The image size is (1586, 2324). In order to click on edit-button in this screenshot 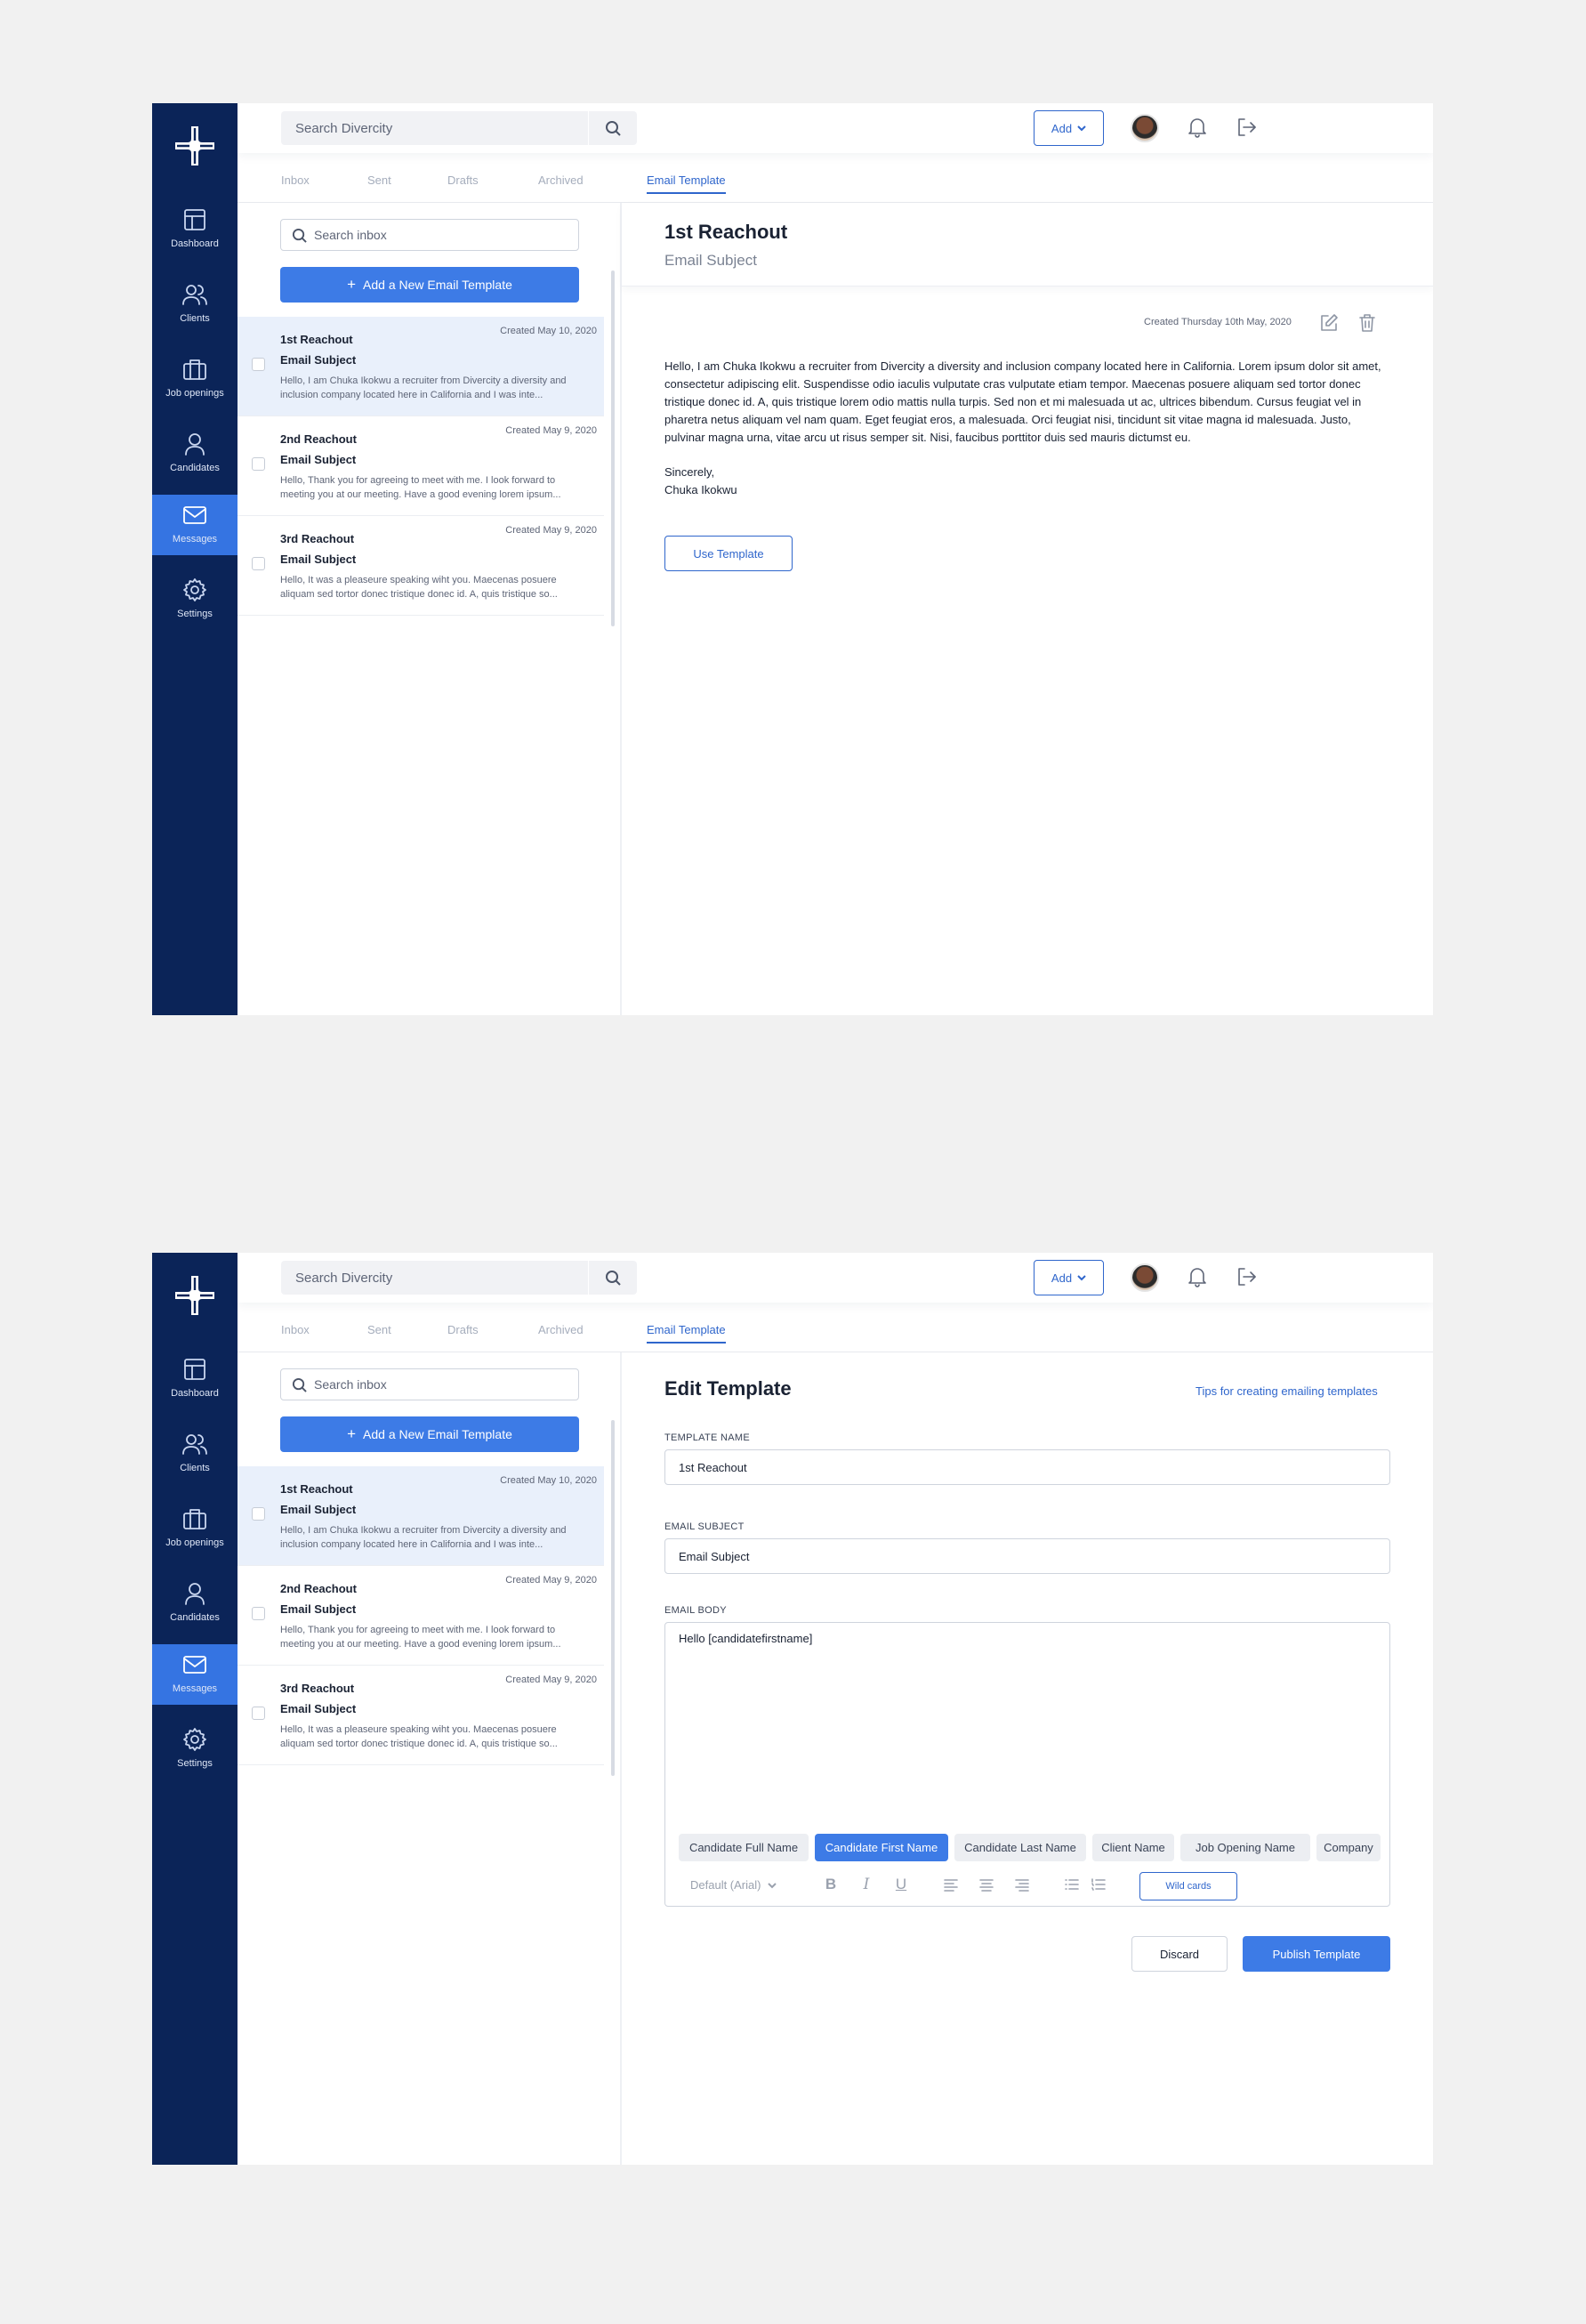, I will do `click(1329, 323)`.